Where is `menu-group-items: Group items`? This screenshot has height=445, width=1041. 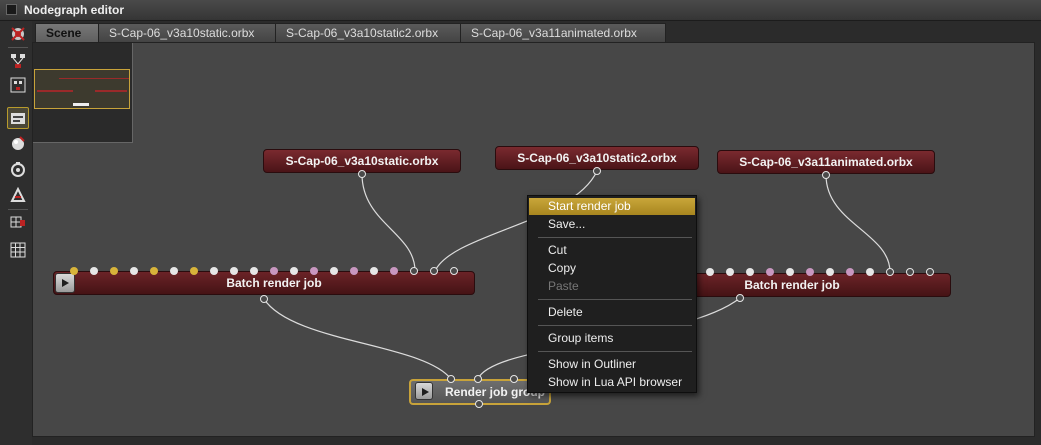 menu-group-items: Group items is located at coordinates (612, 338).